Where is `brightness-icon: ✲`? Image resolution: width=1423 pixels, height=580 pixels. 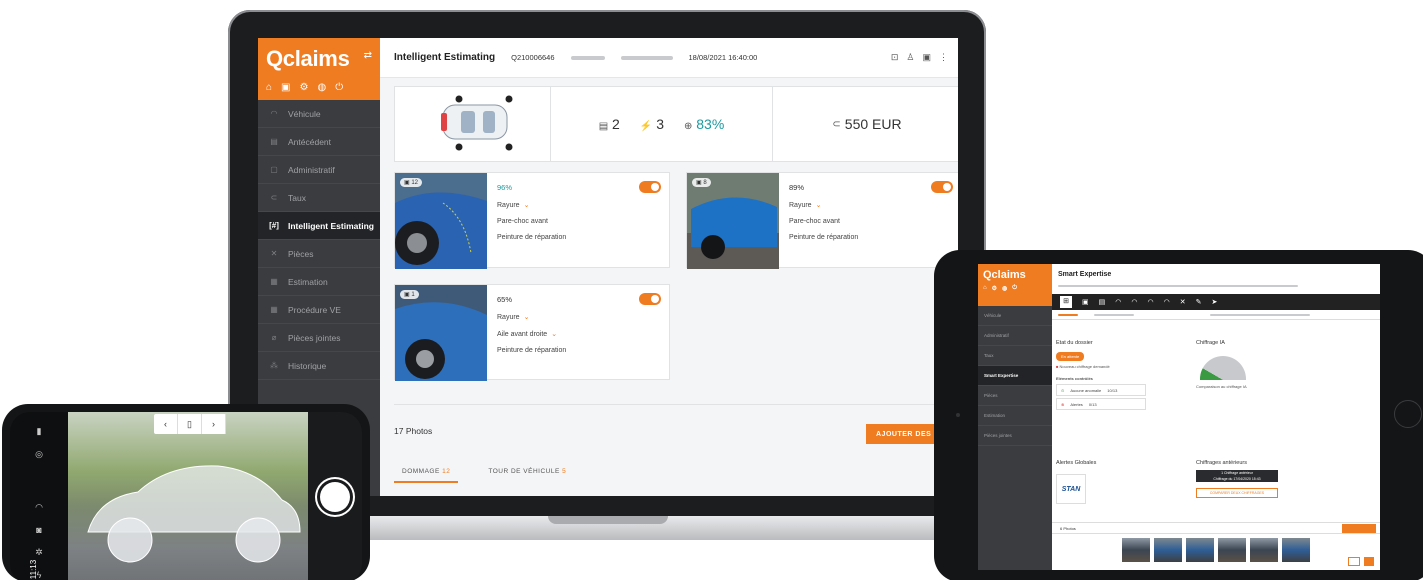
brightness-icon: ✲ is located at coordinates (39, 552).